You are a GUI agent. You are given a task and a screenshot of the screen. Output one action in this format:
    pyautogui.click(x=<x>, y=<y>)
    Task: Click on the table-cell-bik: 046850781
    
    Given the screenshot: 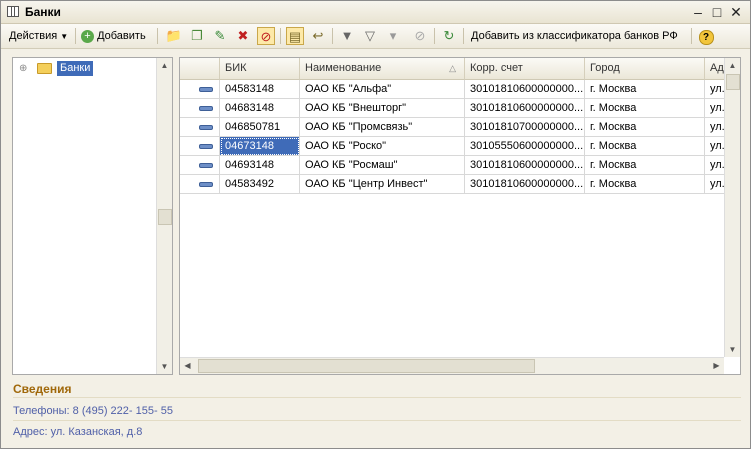 What is the action you would take?
    pyautogui.click(x=260, y=127)
    